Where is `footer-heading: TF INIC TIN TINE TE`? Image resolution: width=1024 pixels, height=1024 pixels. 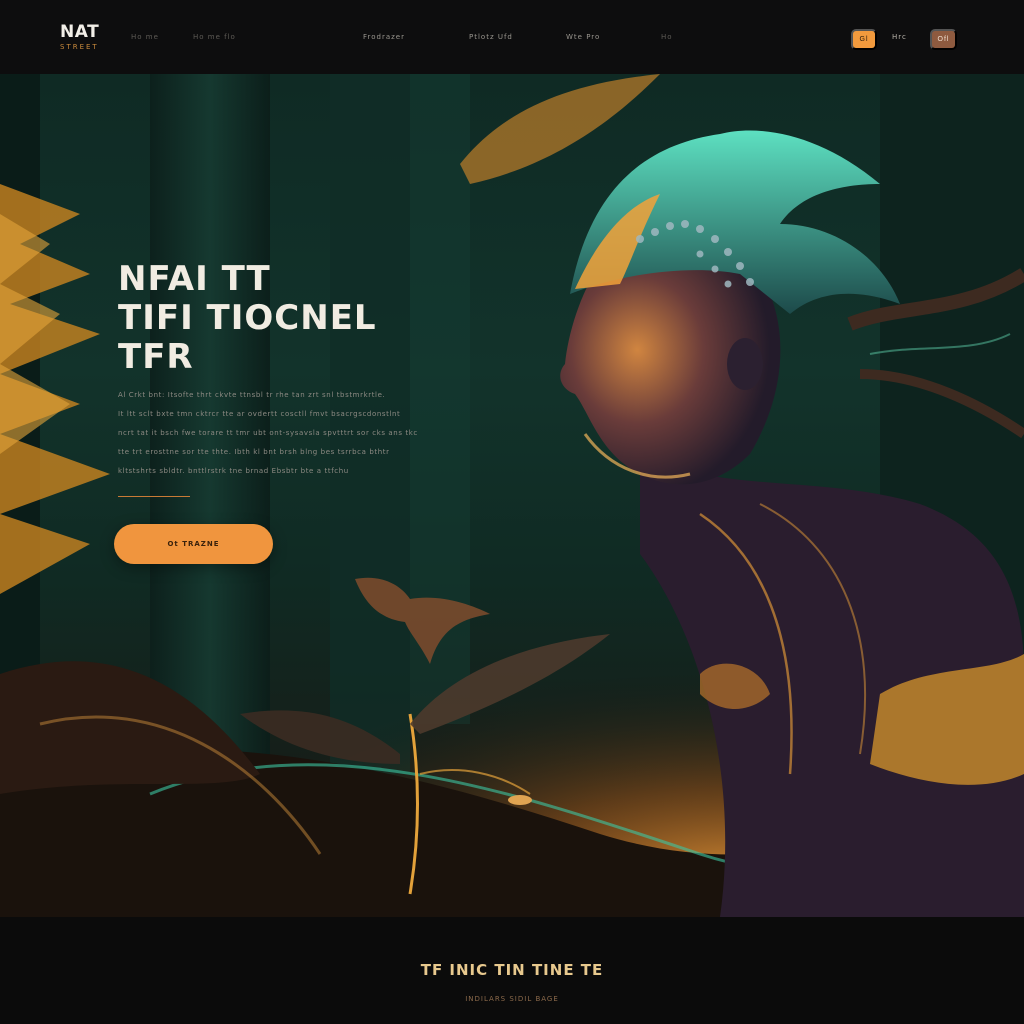 footer-heading: TF INIC TIN TINE TE is located at coordinates (512, 970).